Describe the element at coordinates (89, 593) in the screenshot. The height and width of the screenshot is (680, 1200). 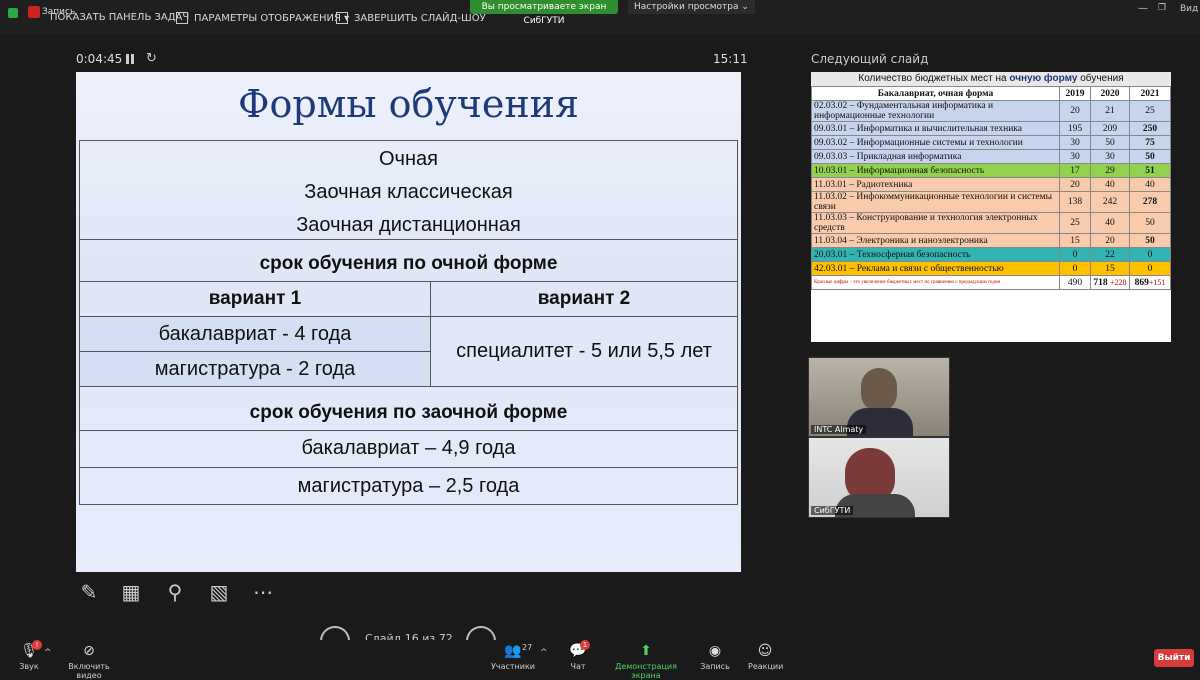
I see `pen-icon: ✎` at that location.